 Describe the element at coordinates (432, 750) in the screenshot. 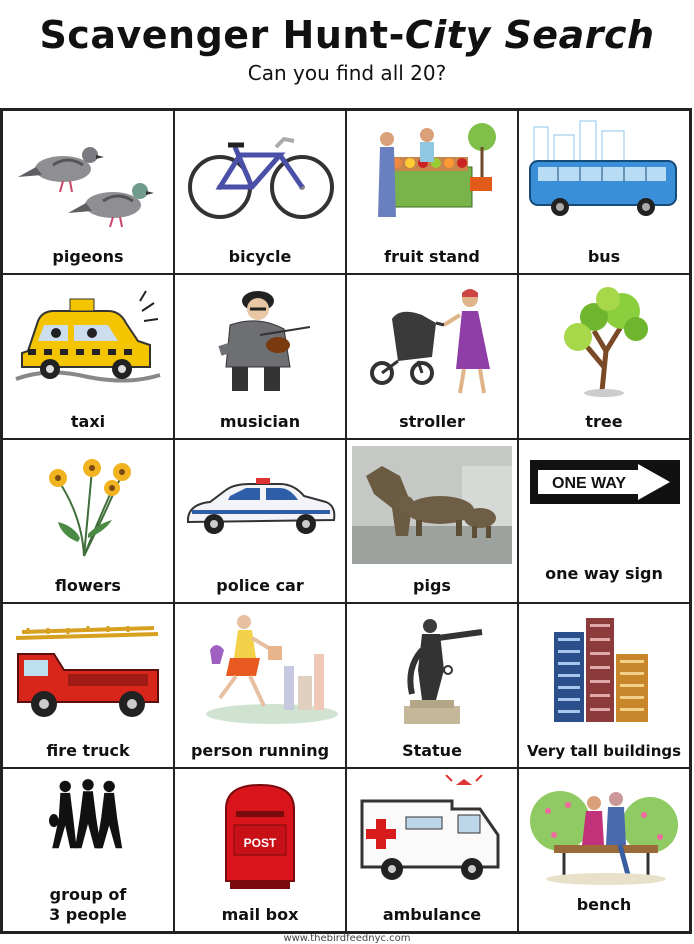

I see `item-label: Statue` at that location.